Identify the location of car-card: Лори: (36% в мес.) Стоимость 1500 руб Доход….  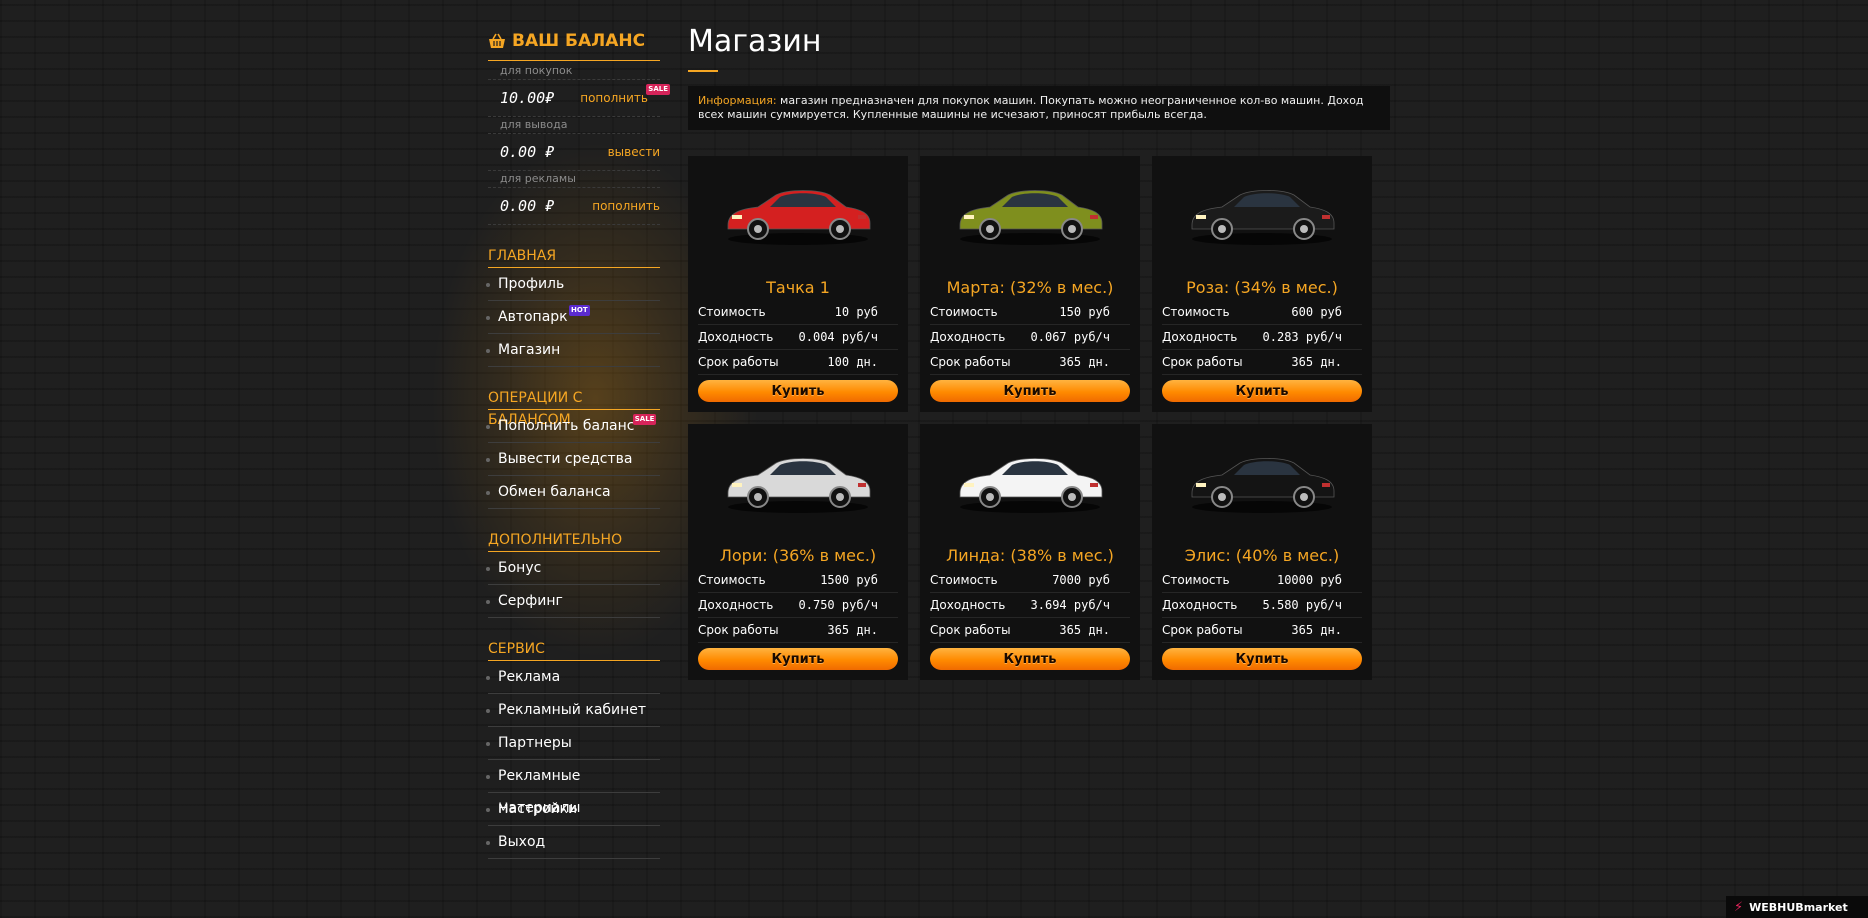
(798, 552).